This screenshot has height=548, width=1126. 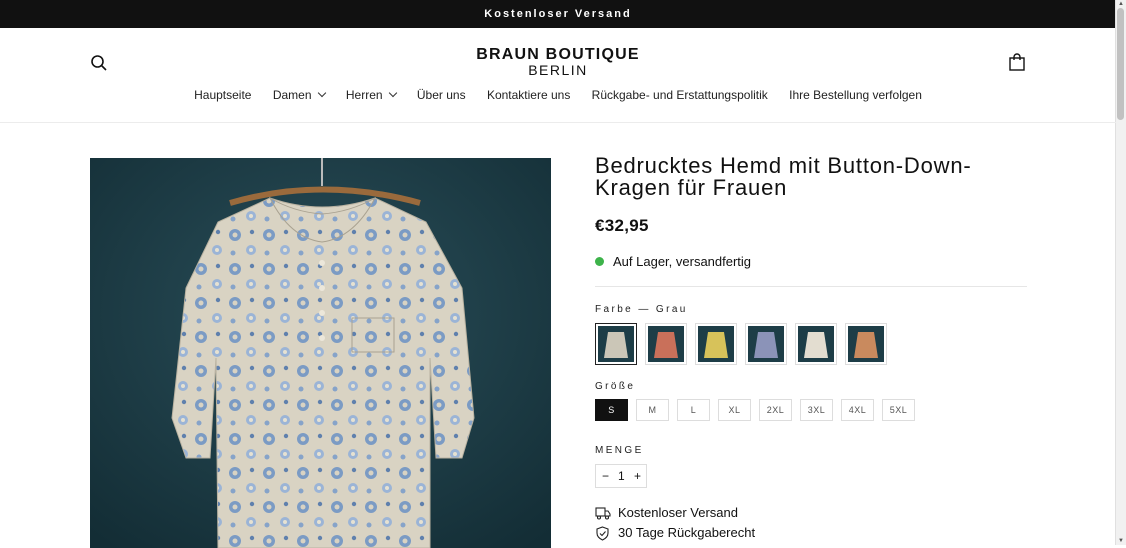 What do you see at coordinates (558, 70) in the screenshot?
I see `brand-city: BERLIN` at bounding box center [558, 70].